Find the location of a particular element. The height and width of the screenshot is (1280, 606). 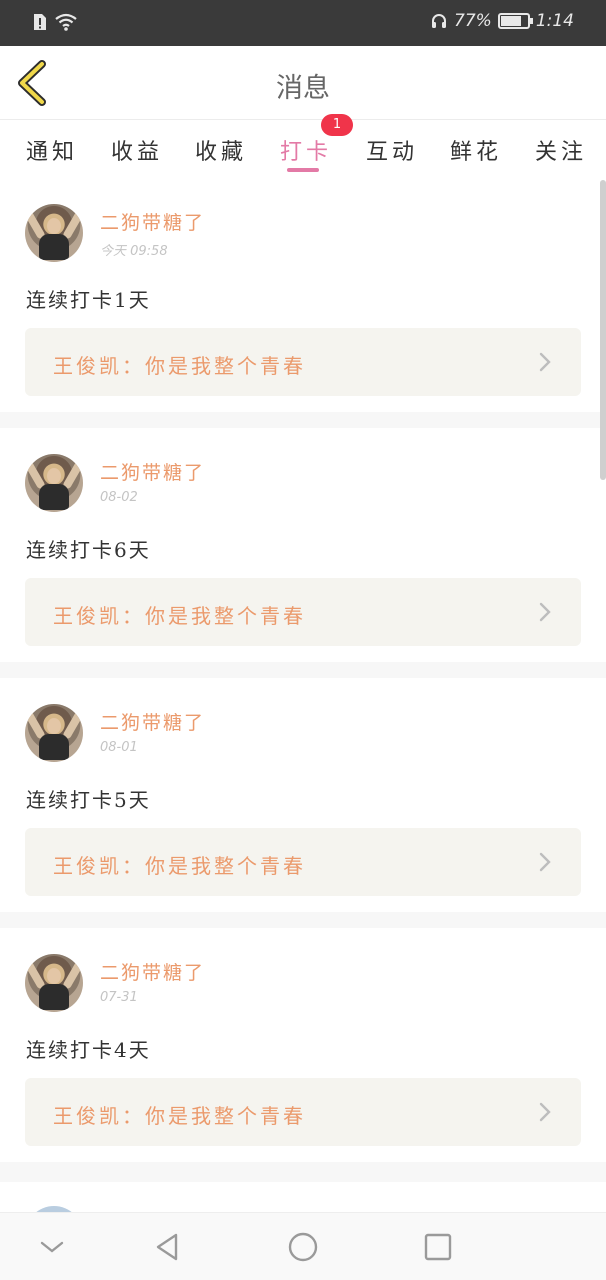

page-title: 消息 is located at coordinates (303, 88).